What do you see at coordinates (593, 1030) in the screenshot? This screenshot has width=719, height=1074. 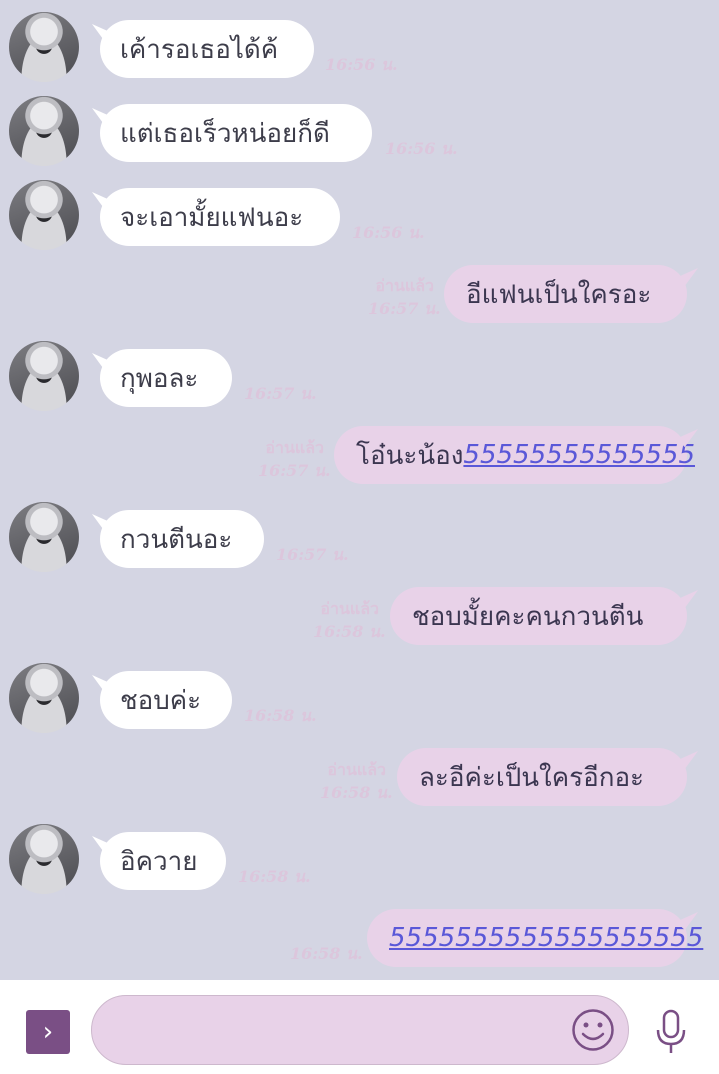 I see `smiley-icon` at bounding box center [593, 1030].